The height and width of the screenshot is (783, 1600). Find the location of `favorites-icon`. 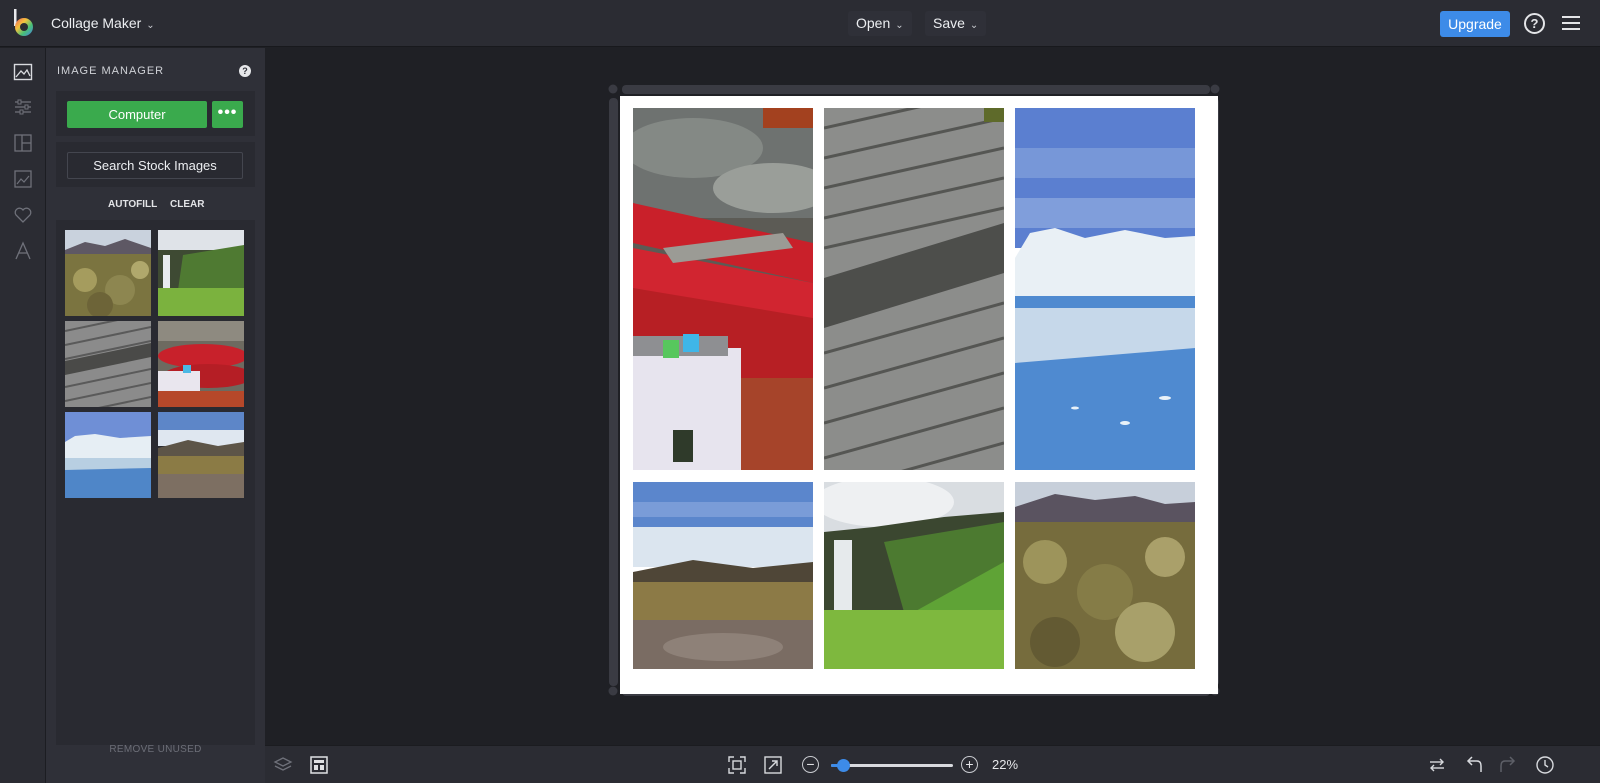

favorites-icon is located at coordinates (23, 215).